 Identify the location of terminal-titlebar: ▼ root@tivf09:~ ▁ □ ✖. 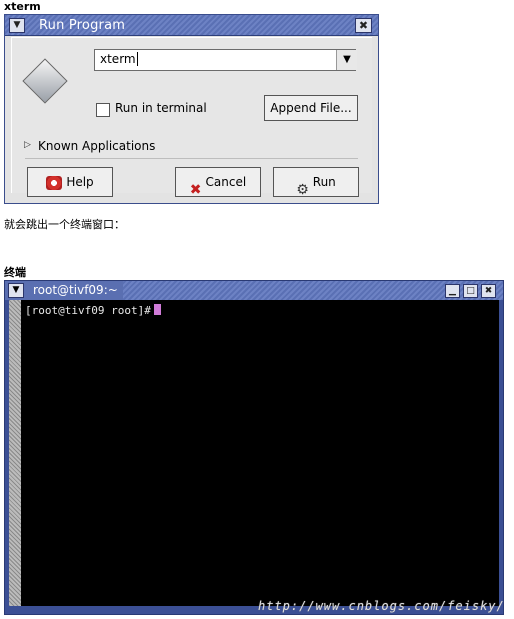
(254, 290).